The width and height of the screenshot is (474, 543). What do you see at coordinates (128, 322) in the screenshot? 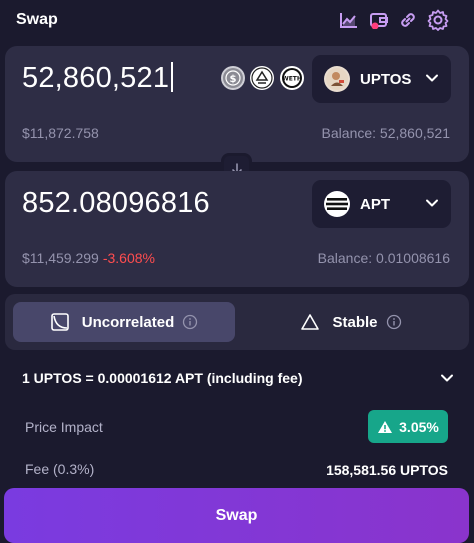
I see `curve-option-label: Uncorrelated` at bounding box center [128, 322].